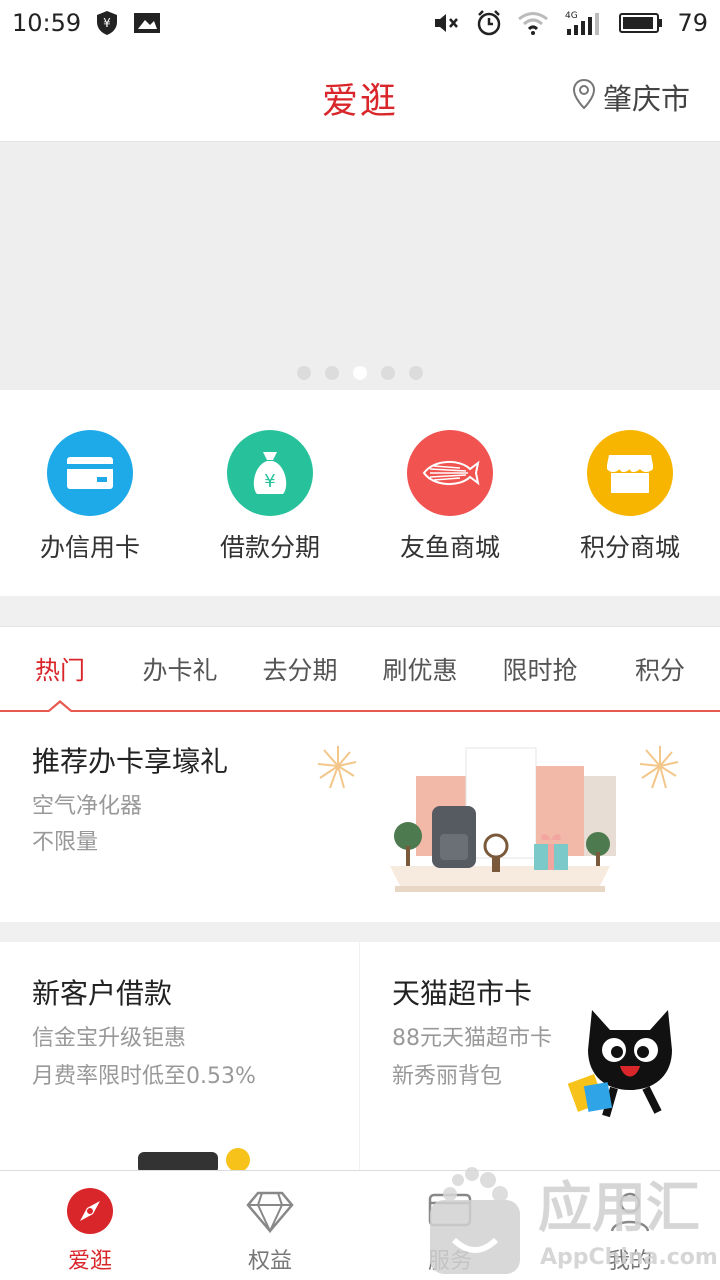 This screenshot has height=1280, width=720. What do you see at coordinates (300, 669) in the screenshot?
I see `tab-installment: 去分期` at bounding box center [300, 669].